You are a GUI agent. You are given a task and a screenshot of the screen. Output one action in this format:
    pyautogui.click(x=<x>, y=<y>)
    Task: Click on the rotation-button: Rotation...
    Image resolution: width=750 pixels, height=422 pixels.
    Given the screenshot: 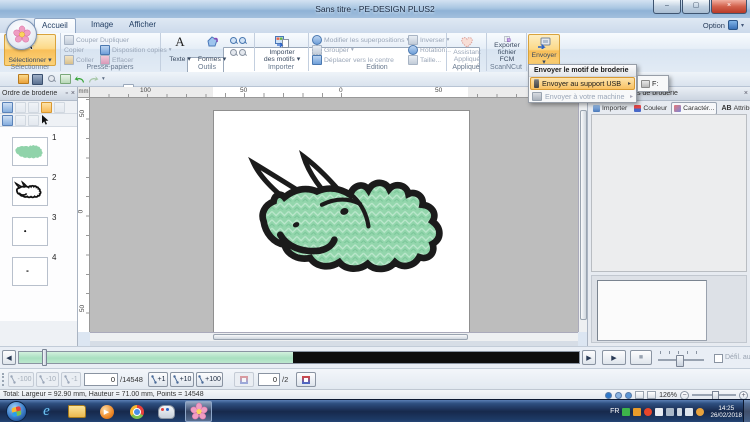 What is the action you would take?
    pyautogui.click(x=429, y=50)
    